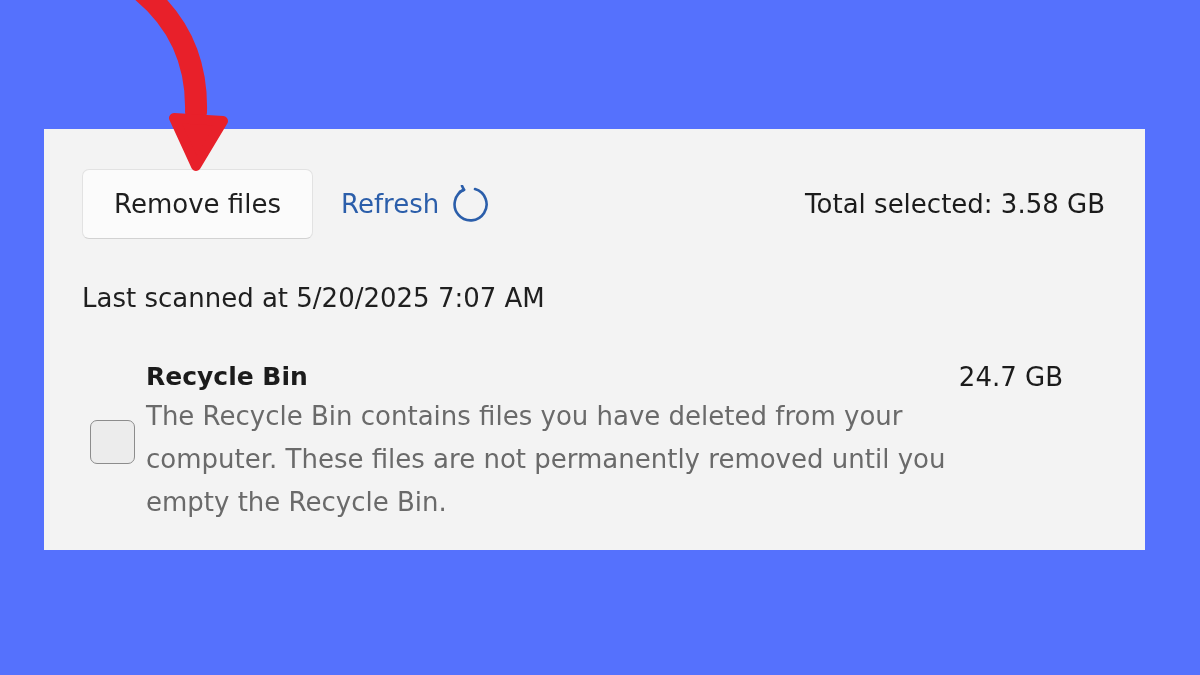 The height and width of the screenshot is (675, 1200). Describe the element at coordinates (197, 204) in the screenshot. I see `remove-files-button: Remove files` at that location.